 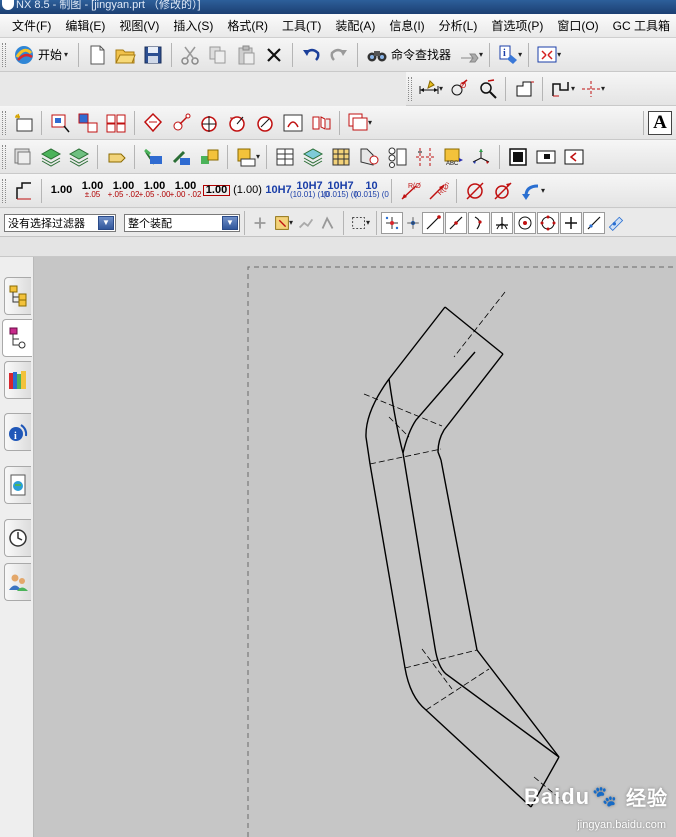 I want to click on snap-endpoint-button, so click(x=433, y=222).